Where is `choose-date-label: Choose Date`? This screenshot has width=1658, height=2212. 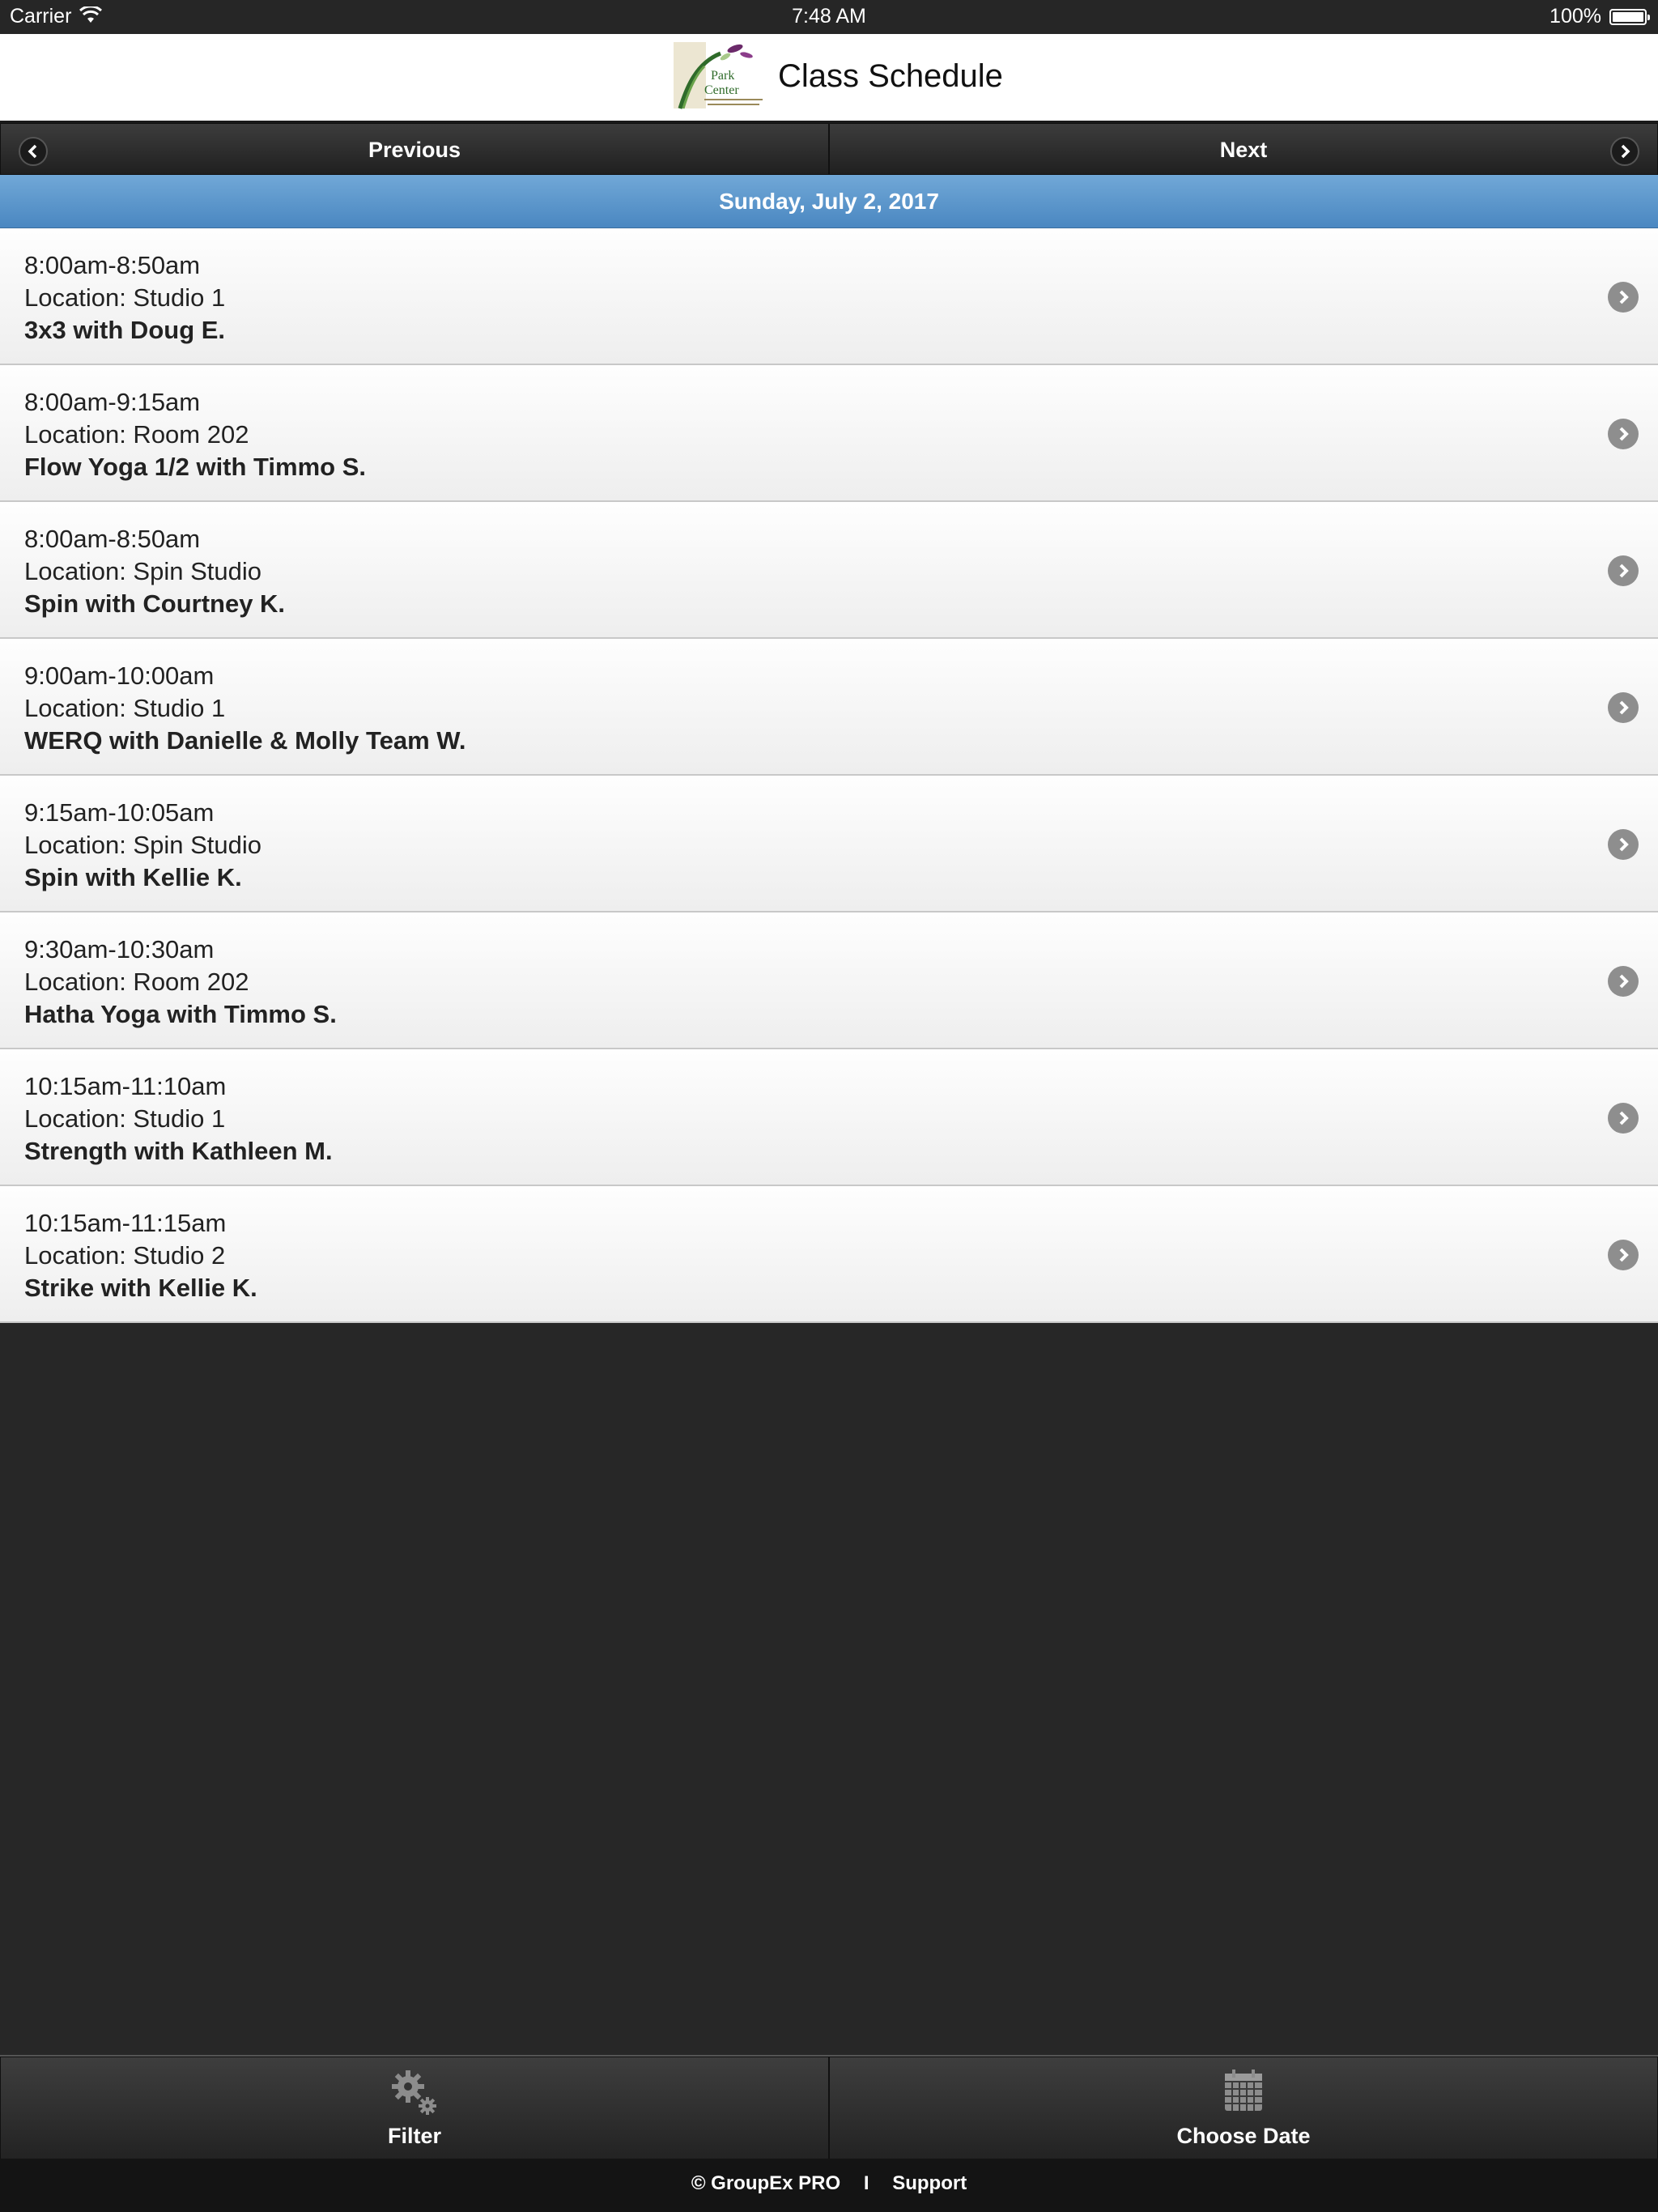
choose-date-label: Choose Date is located at coordinates (1243, 2136).